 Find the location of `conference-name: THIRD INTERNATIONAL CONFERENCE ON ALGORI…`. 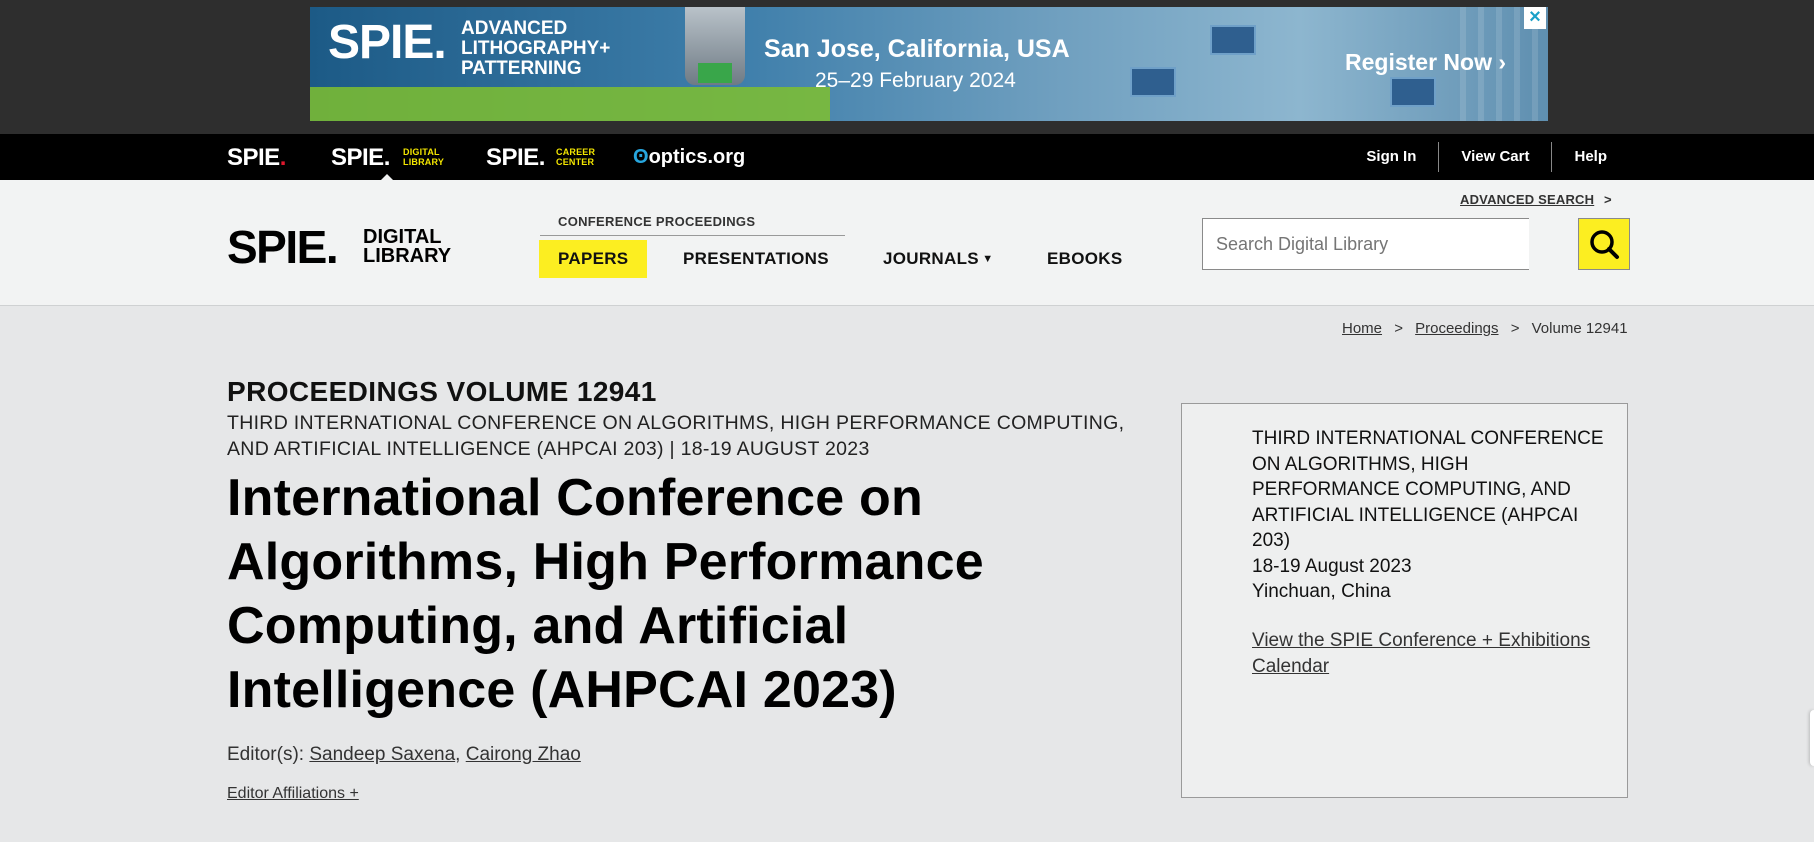

conference-name: THIRD INTERNATIONAL CONFERENCE ON ALGORI… is located at coordinates (1428, 489).